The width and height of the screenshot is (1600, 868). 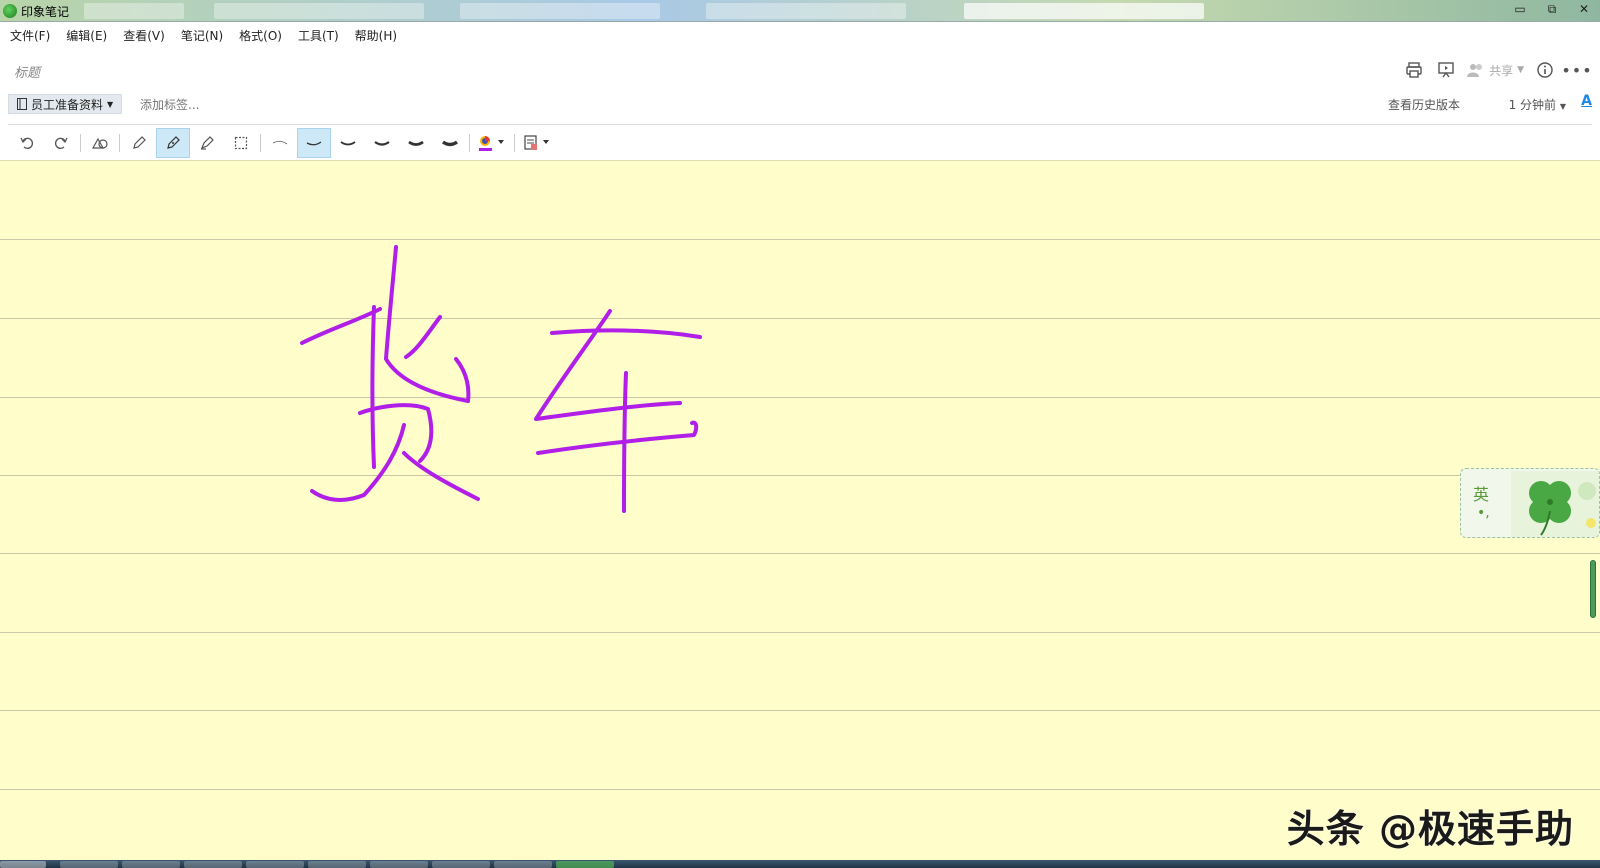 I want to click on last-saved-label: 1 分钟前, so click(x=1532, y=105).